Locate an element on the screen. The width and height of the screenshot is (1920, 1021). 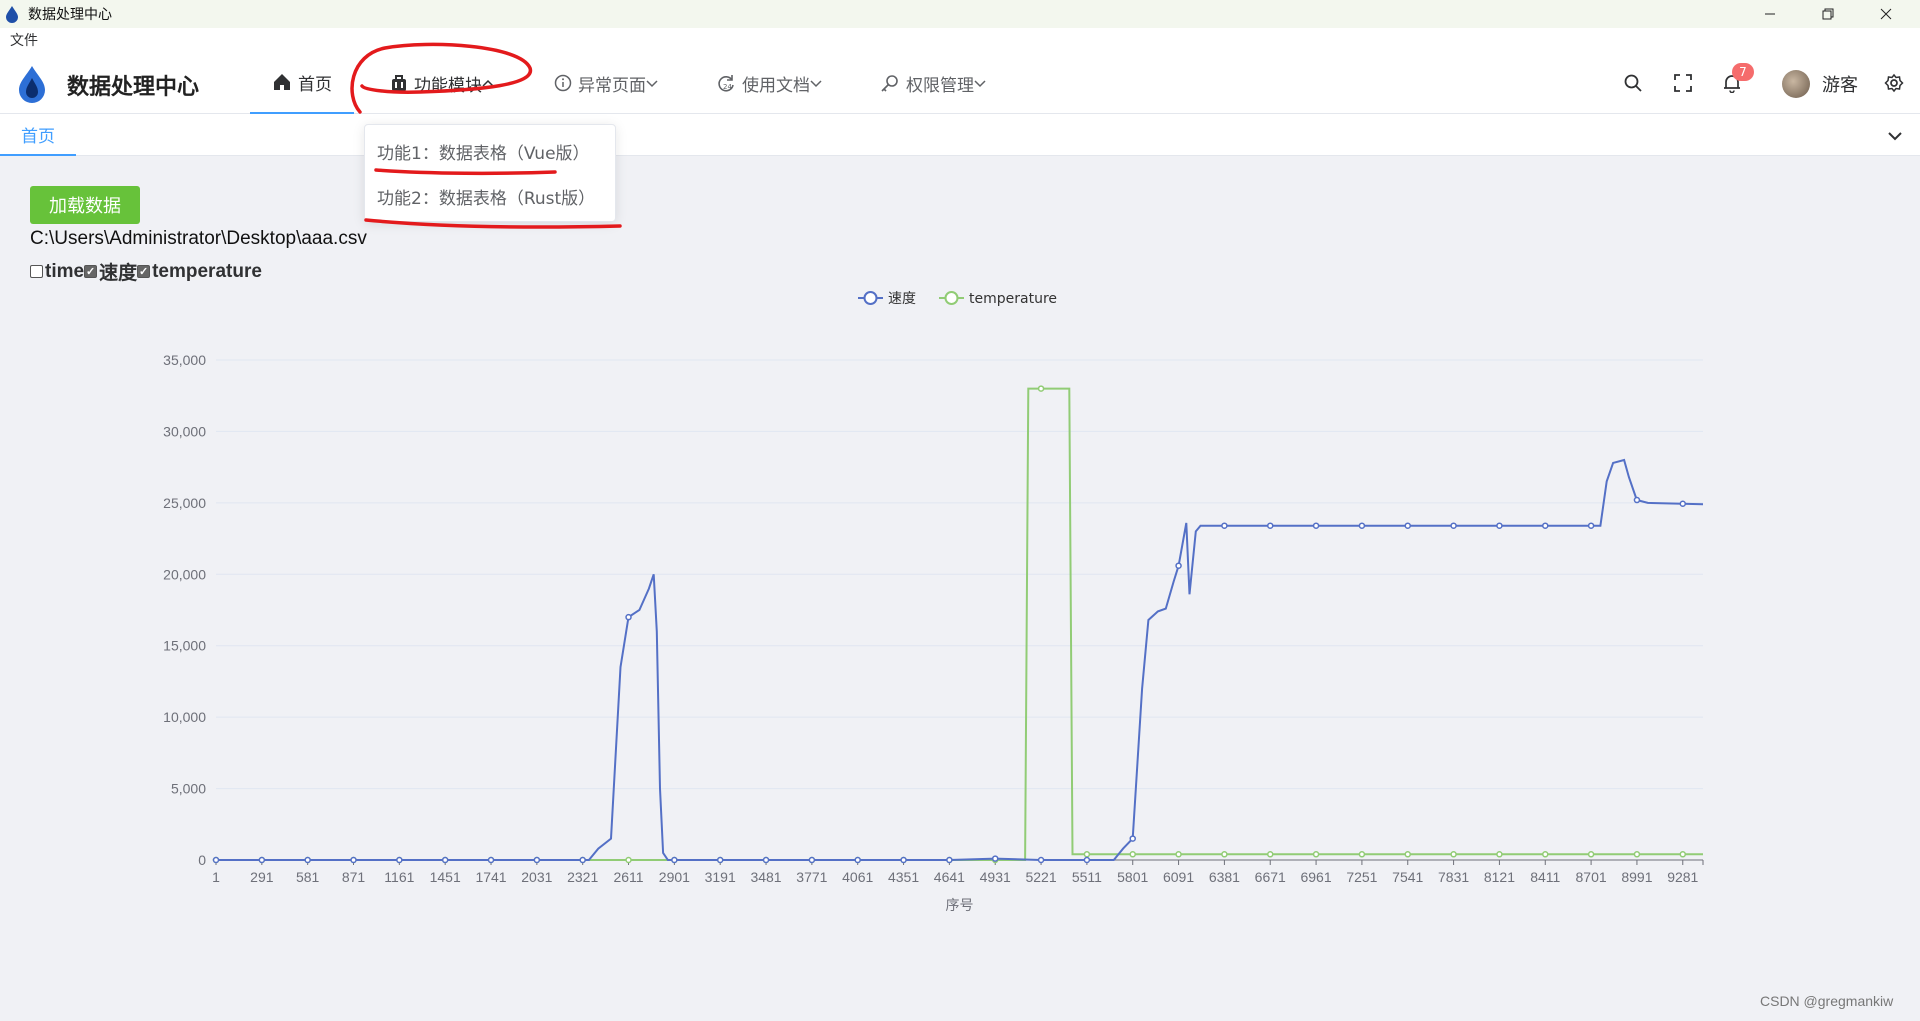
x-tick-label: 3771 is located at coordinates (811, 877).